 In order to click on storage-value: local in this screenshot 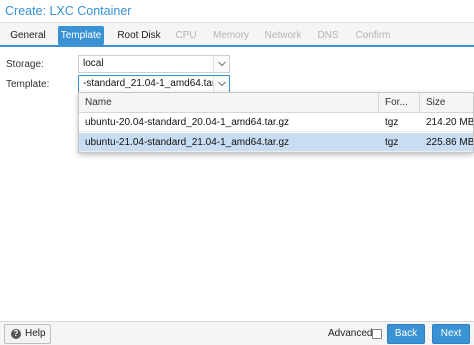, I will do `click(93, 63)`.